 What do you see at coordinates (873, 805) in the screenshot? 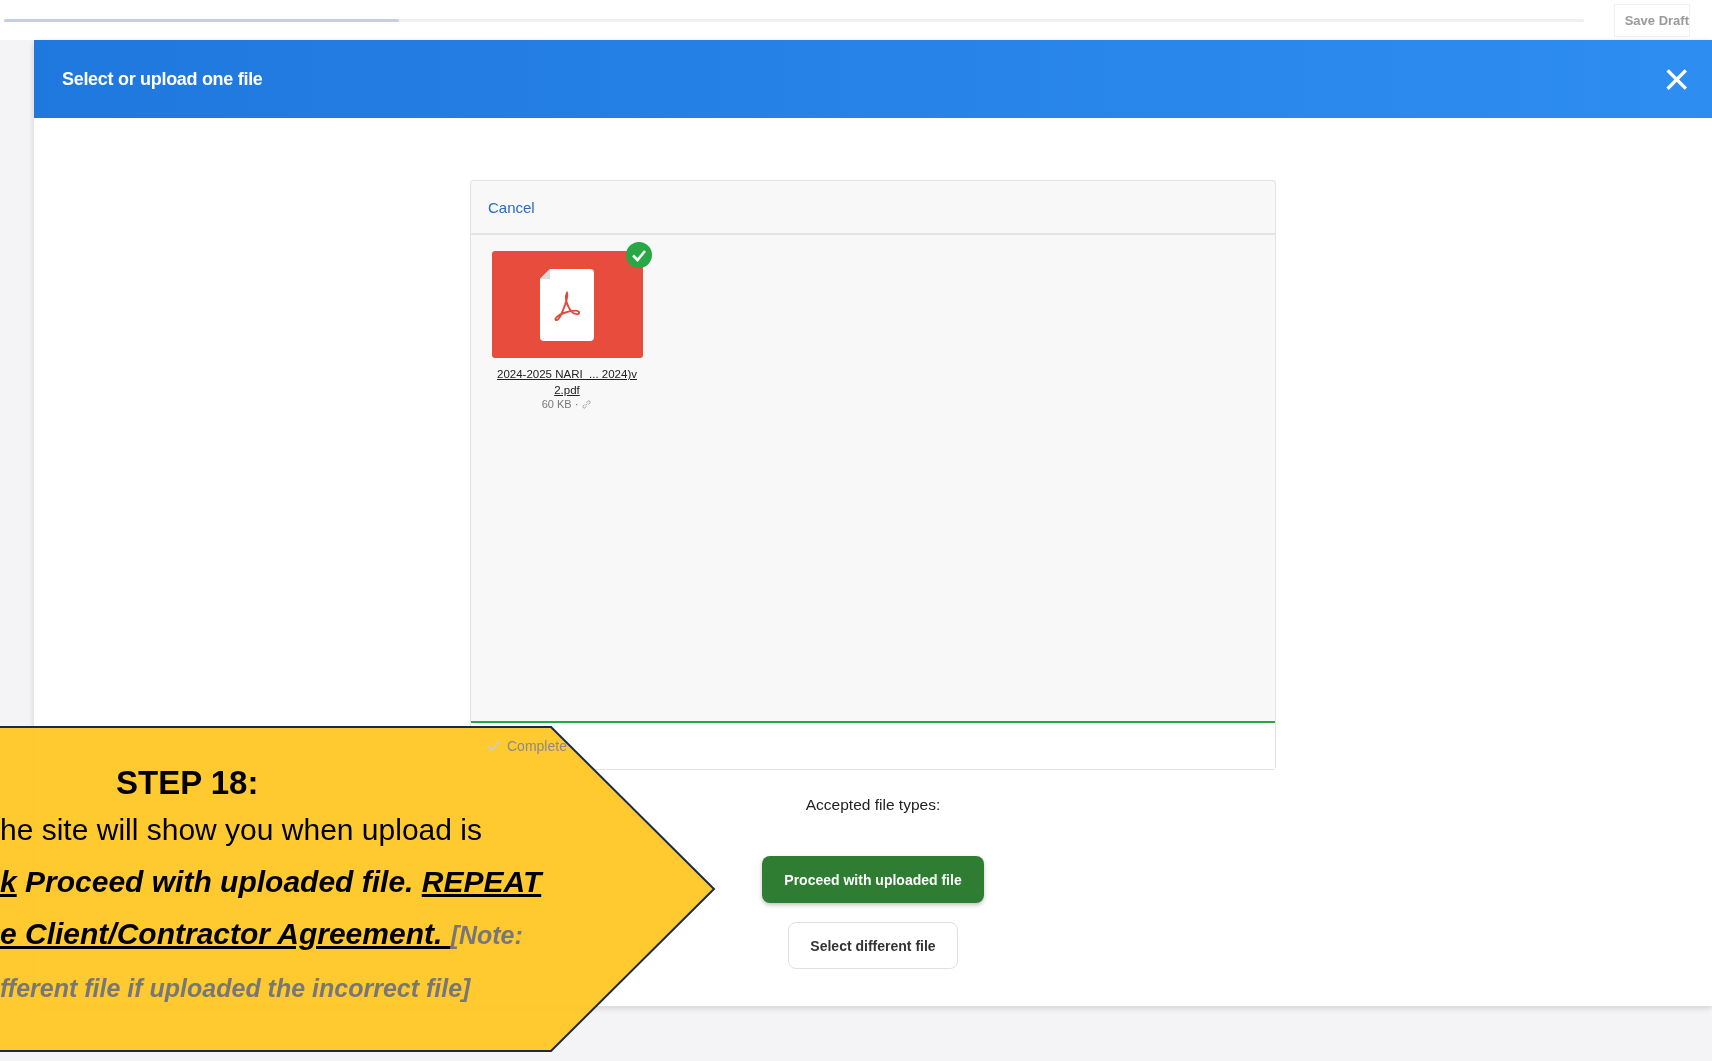
I see `accepted-types-label: Accepted file types:` at bounding box center [873, 805].